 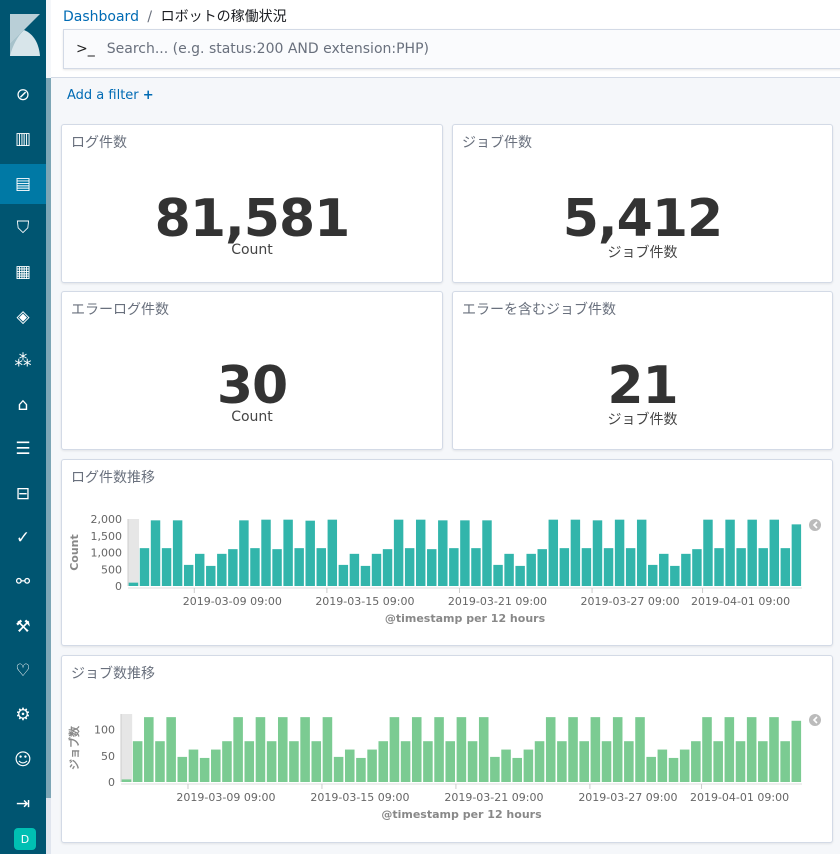 I want to click on sidebar-item-uptime: ✓, so click(x=23, y=538).